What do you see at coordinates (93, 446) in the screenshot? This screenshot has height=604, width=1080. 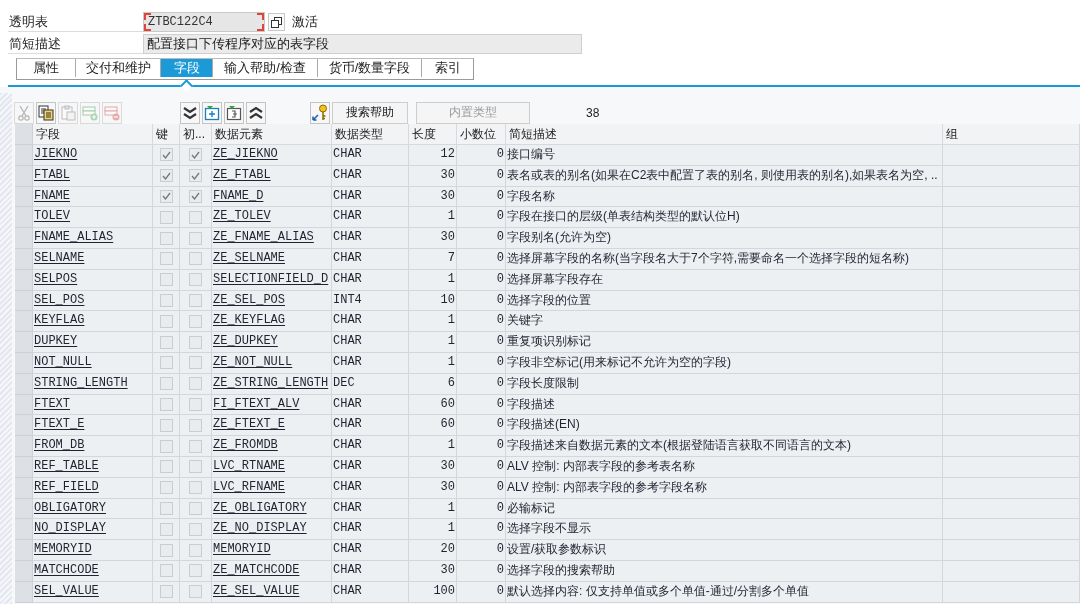 I see `table-cell: FROM_DB` at bounding box center [93, 446].